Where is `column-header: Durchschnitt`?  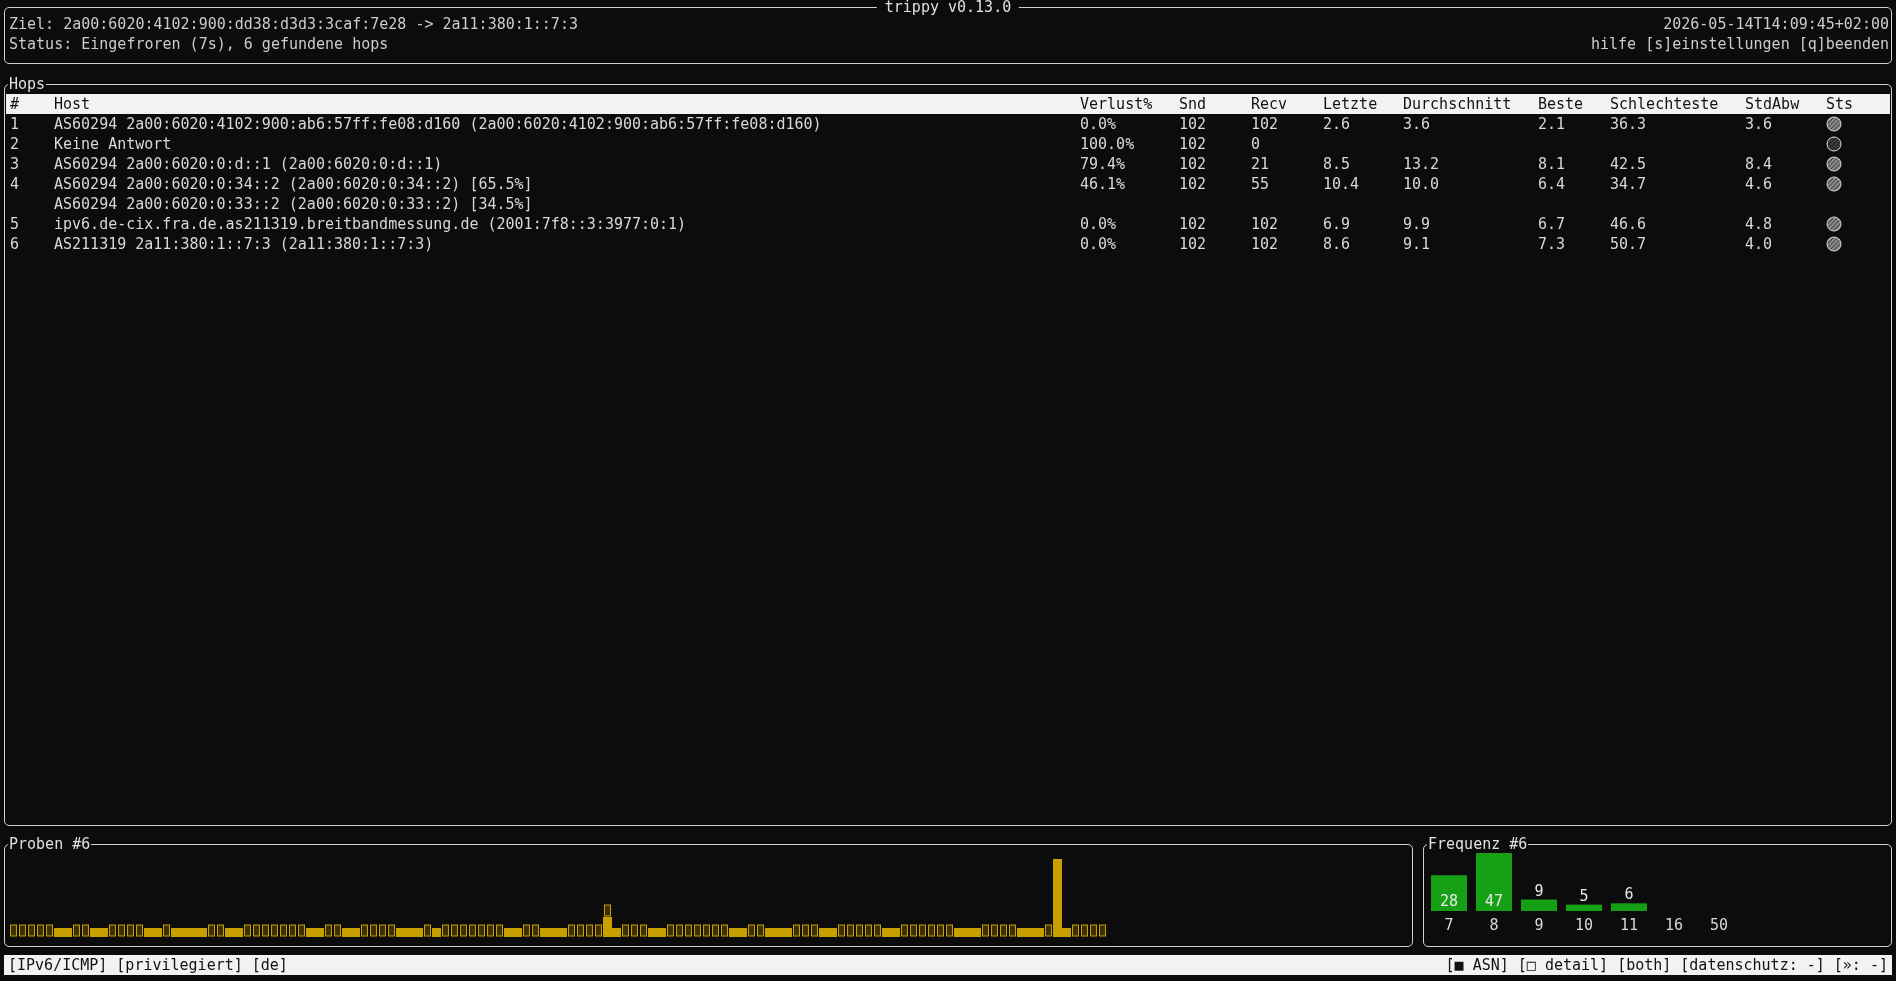
column-header: Durchschnitt is located at coordinates (1458, 104).